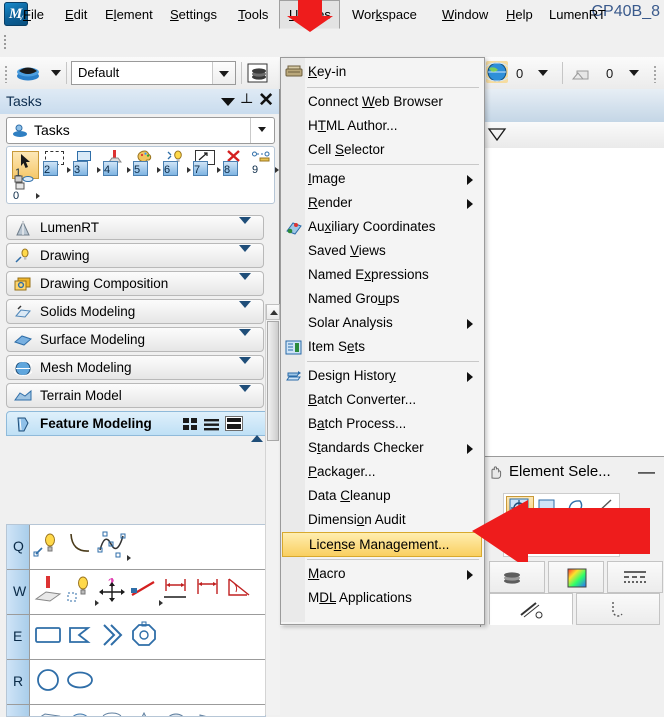 The width and height of the screenshot is (664, 717). Describe the element at coordinates (273, 312) in the screenshot. I see `scroll-up-icon` at that location.